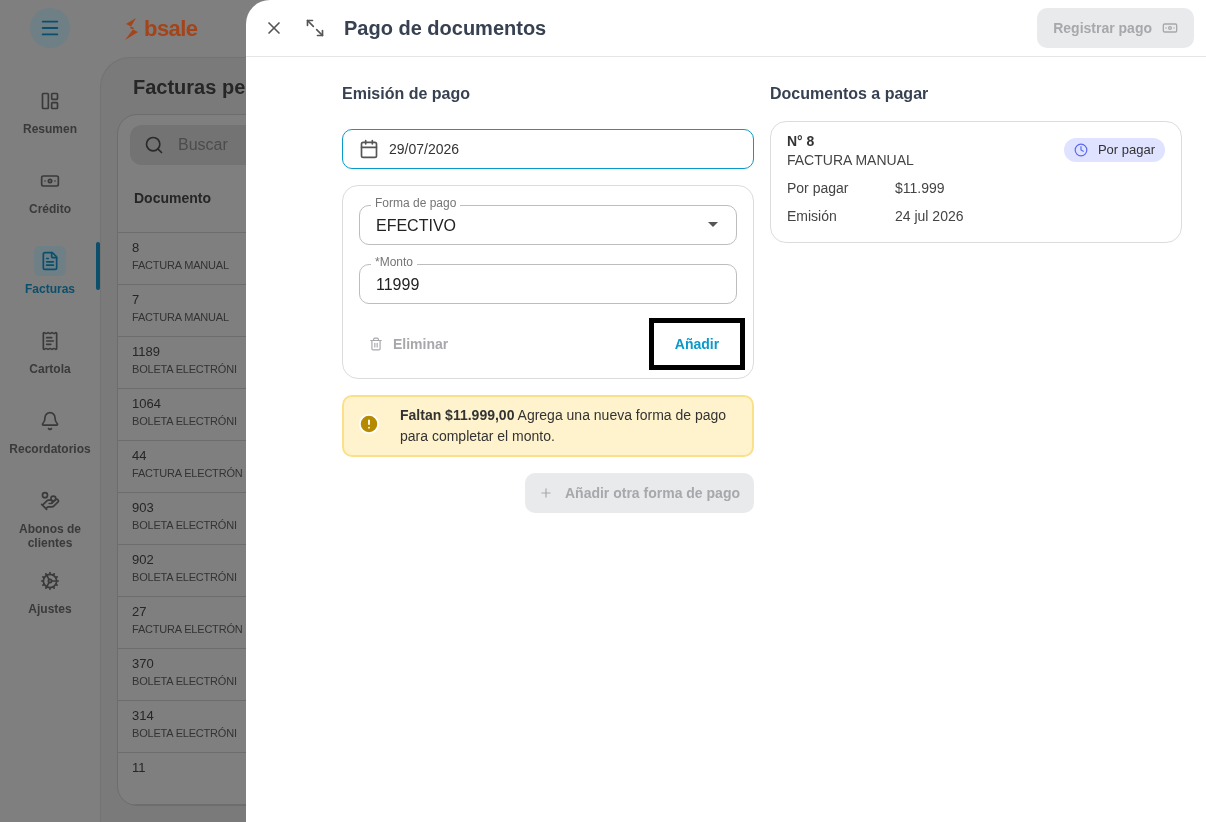 Image resolution: width=1206 pixels, height=822 pixels. I want to click on document-number: N° 8, so click(801, 141).